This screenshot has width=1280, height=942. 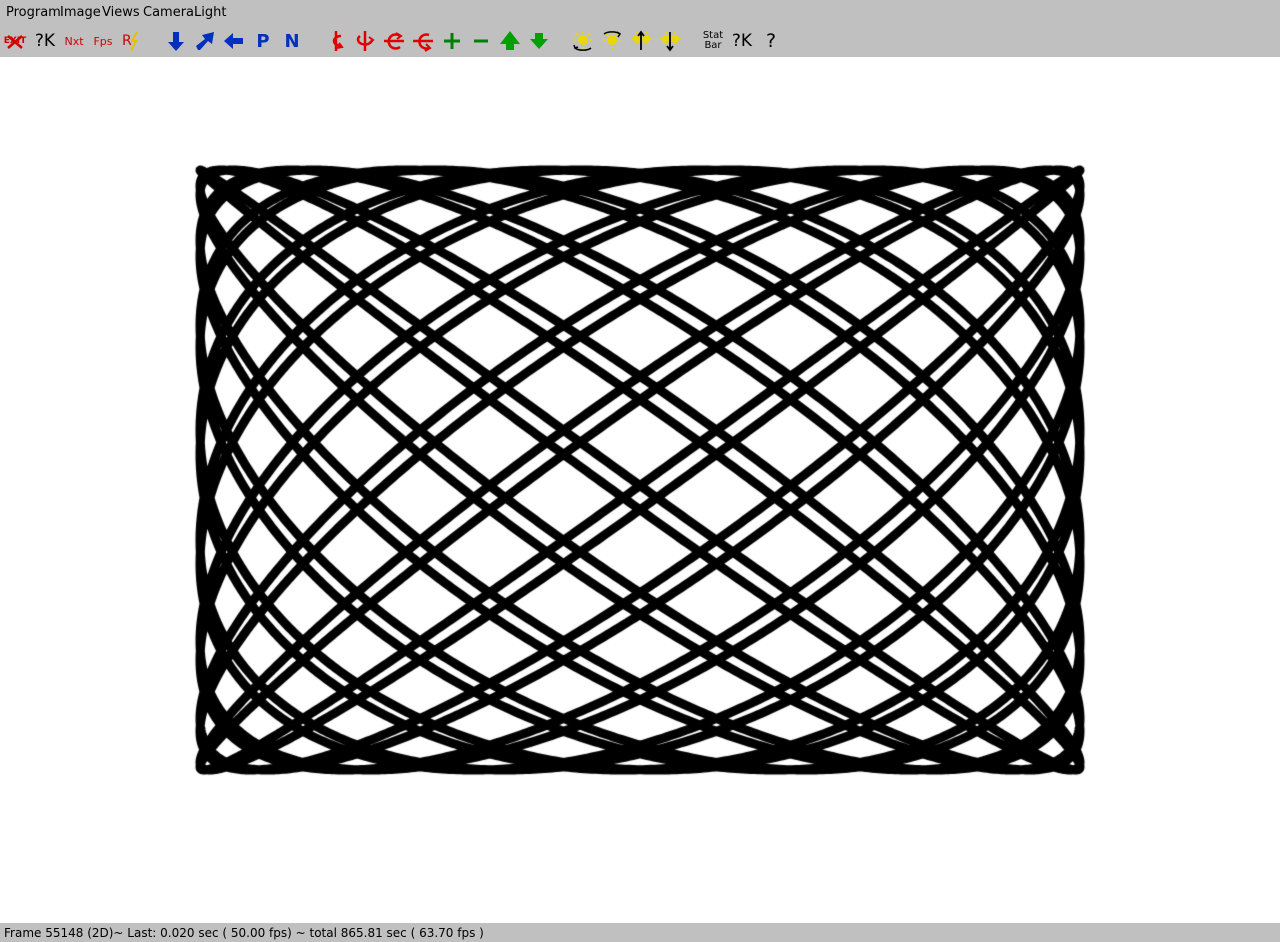 I want to click on plus-icon, so click(x=452, y=41).